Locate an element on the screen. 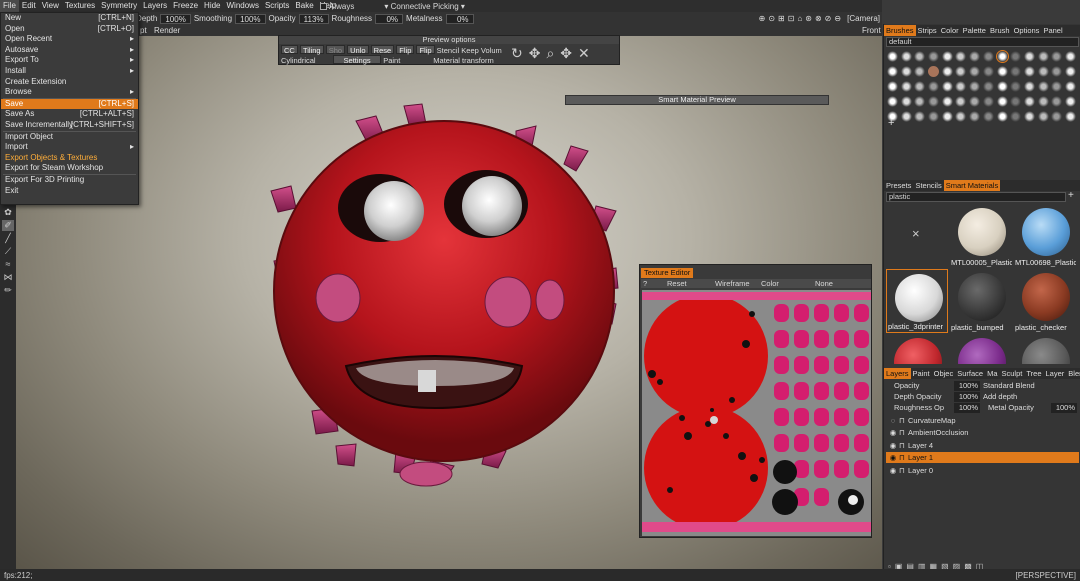 The height and width of the screenshot is (581, 1080). color-dropdown: Color is located at coordinates (770, 283).